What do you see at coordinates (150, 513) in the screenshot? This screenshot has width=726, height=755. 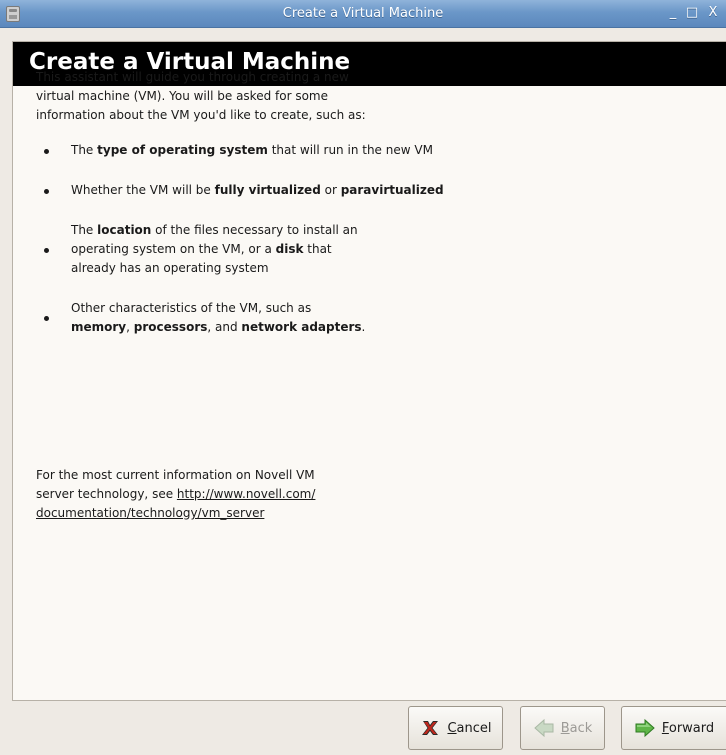 I see `documentation-link: documentation/technology/vm_server` at bounding box center [150, 513].